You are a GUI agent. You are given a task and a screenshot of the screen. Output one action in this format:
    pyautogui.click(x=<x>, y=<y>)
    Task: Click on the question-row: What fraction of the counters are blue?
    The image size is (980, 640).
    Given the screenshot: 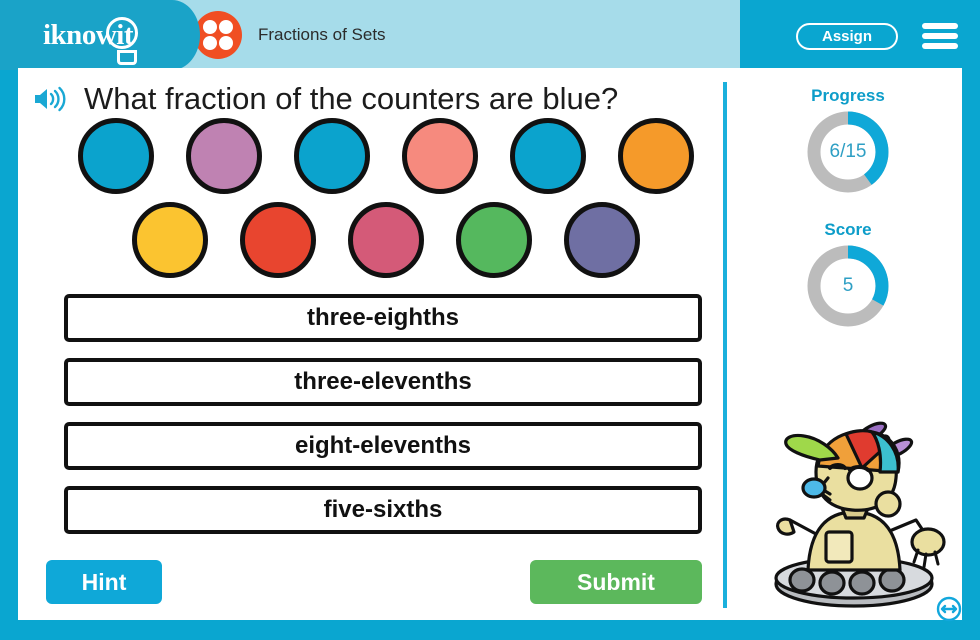 What is the action you would take?
    pyautogui.click(x=372, y=99)
    